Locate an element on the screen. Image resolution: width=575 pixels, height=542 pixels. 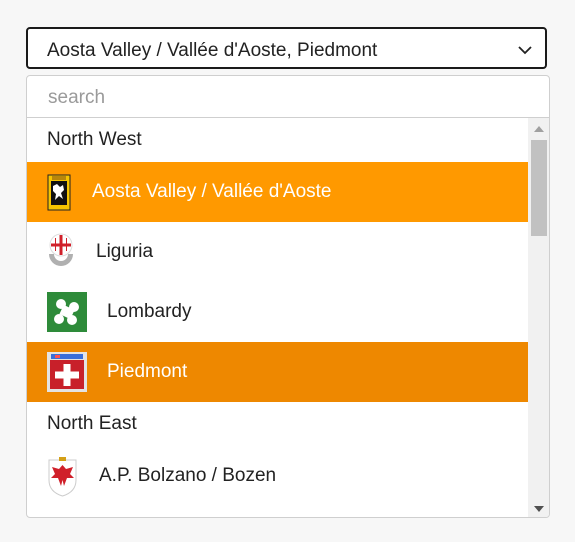
search-input is located at coordinates (288, 98).